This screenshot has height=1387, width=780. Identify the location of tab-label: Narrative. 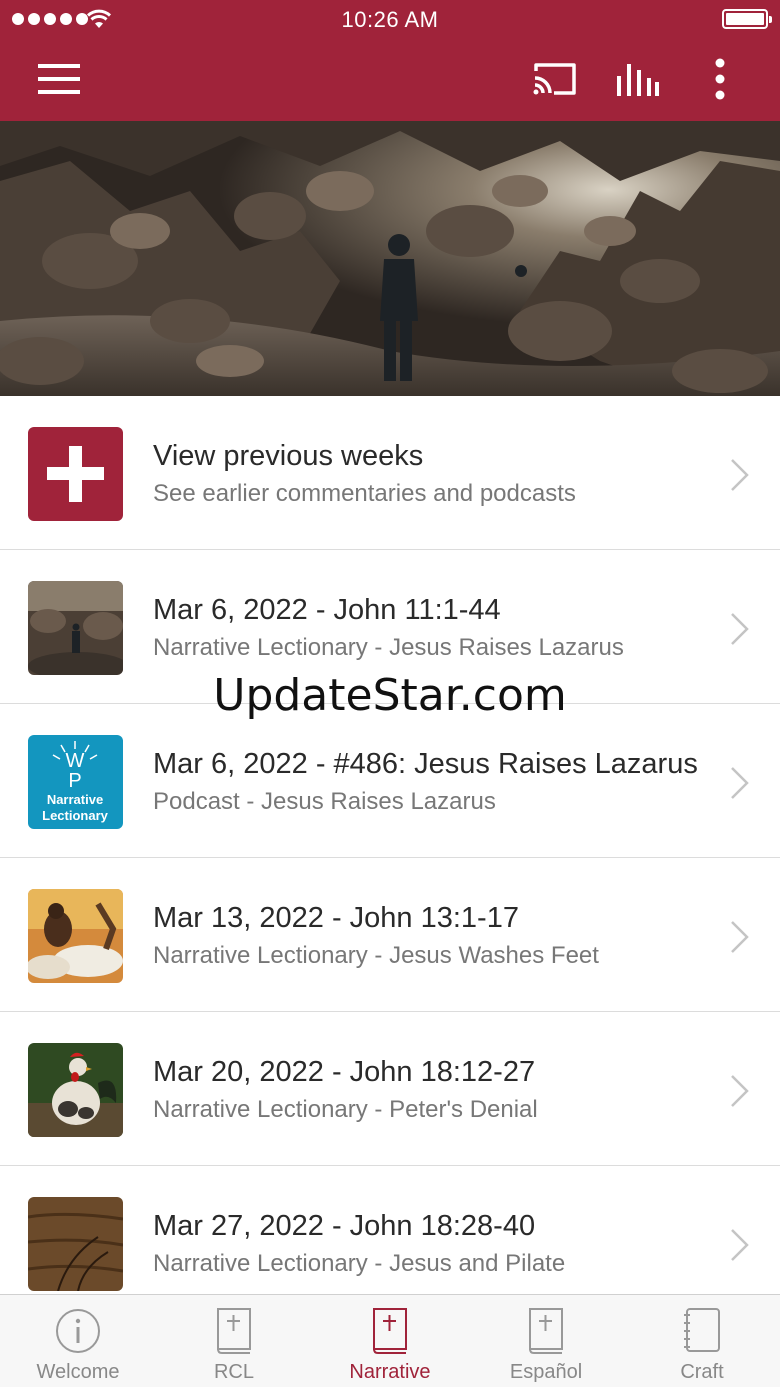
(390, 1372).